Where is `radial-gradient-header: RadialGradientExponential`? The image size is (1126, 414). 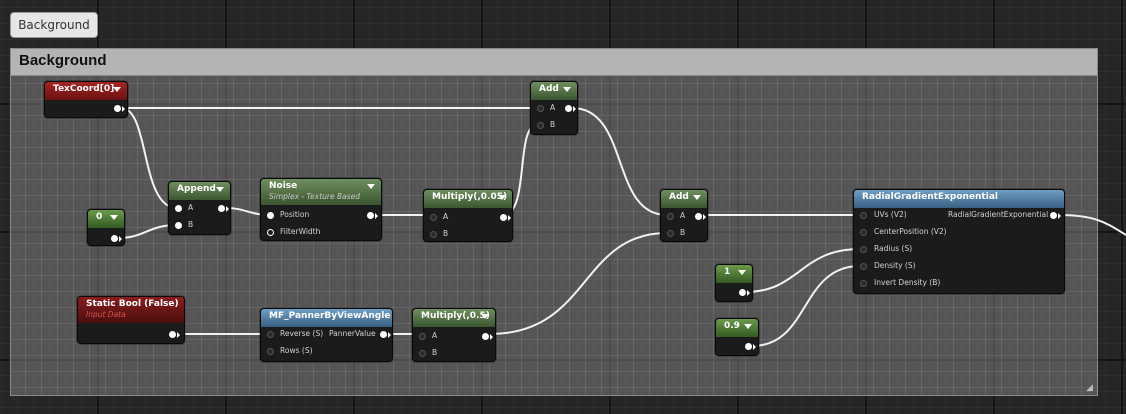
radial-gradient-header: RadialGradientExponential is located at coordinates (959, 199).